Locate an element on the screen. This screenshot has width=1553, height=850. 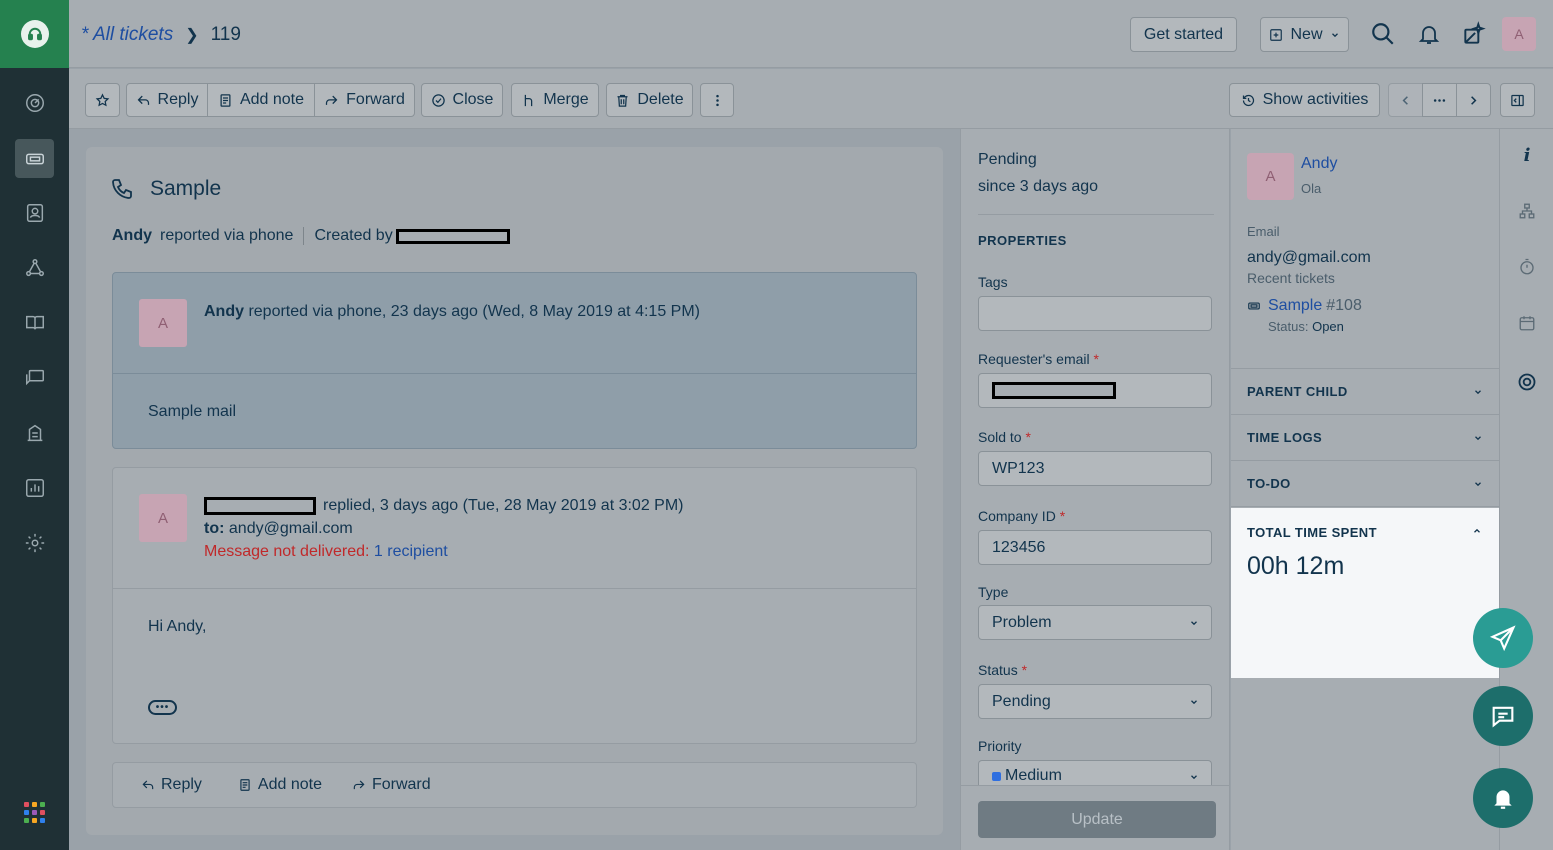
delete-button: Delete is located at coordinates (649, 100).